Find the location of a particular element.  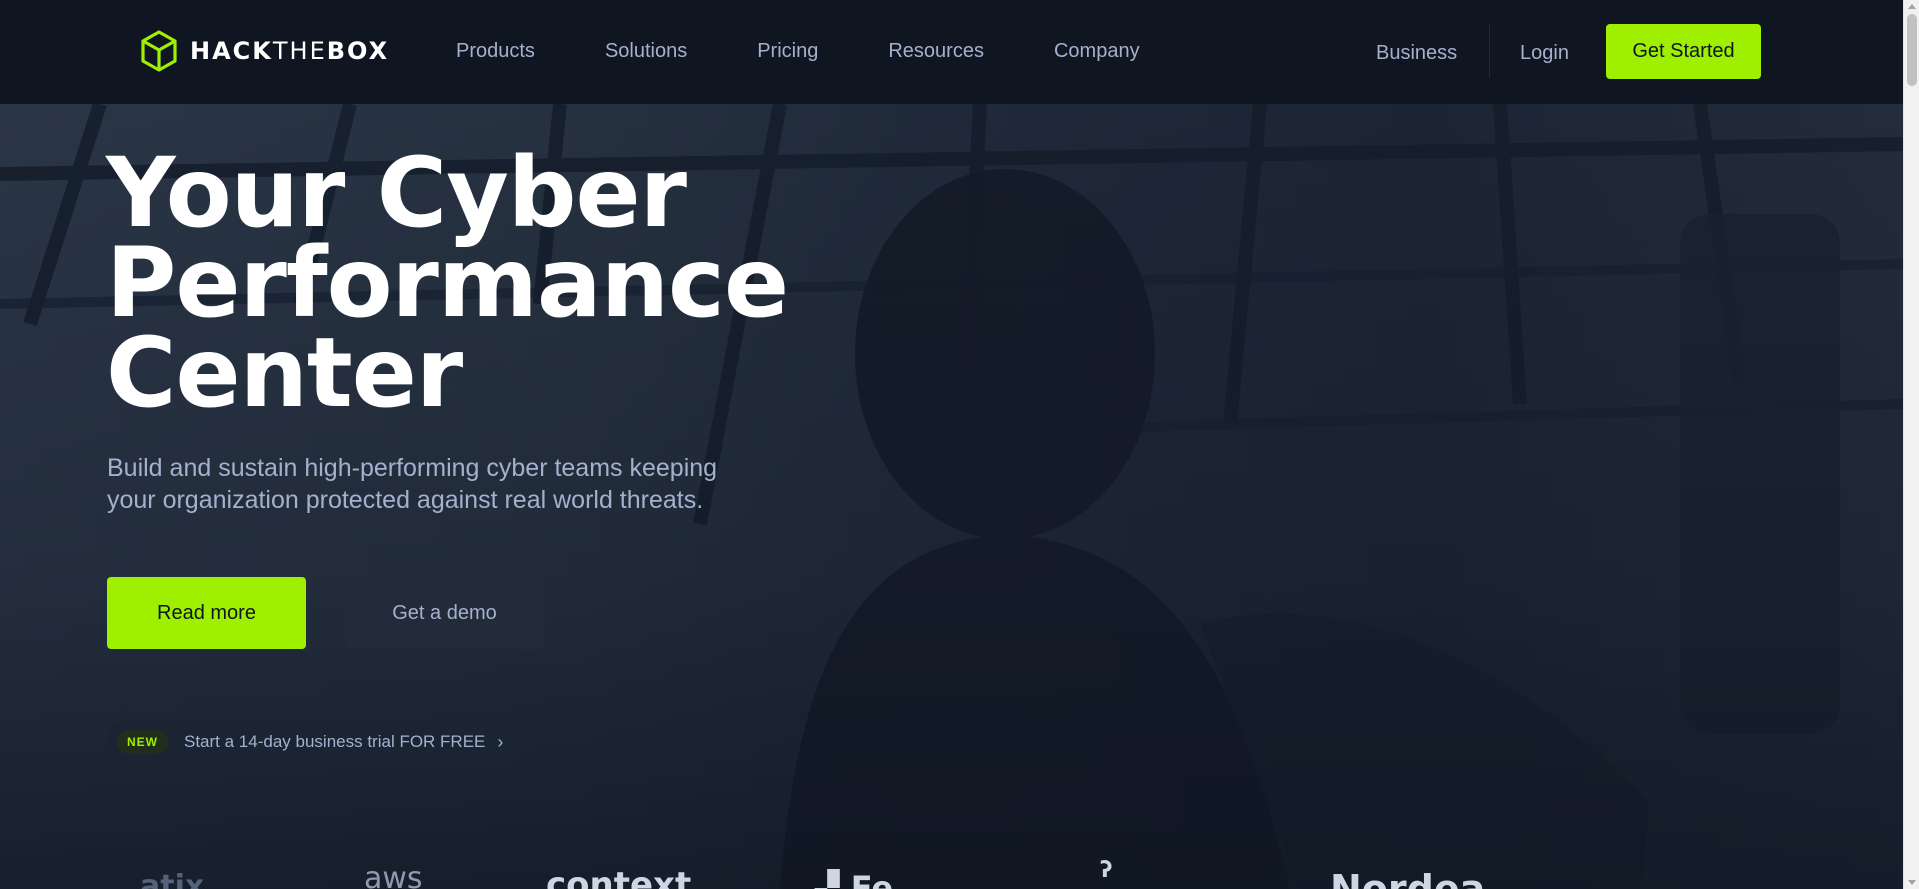

scroll-up-icon is located at coordinates (1912, 6).